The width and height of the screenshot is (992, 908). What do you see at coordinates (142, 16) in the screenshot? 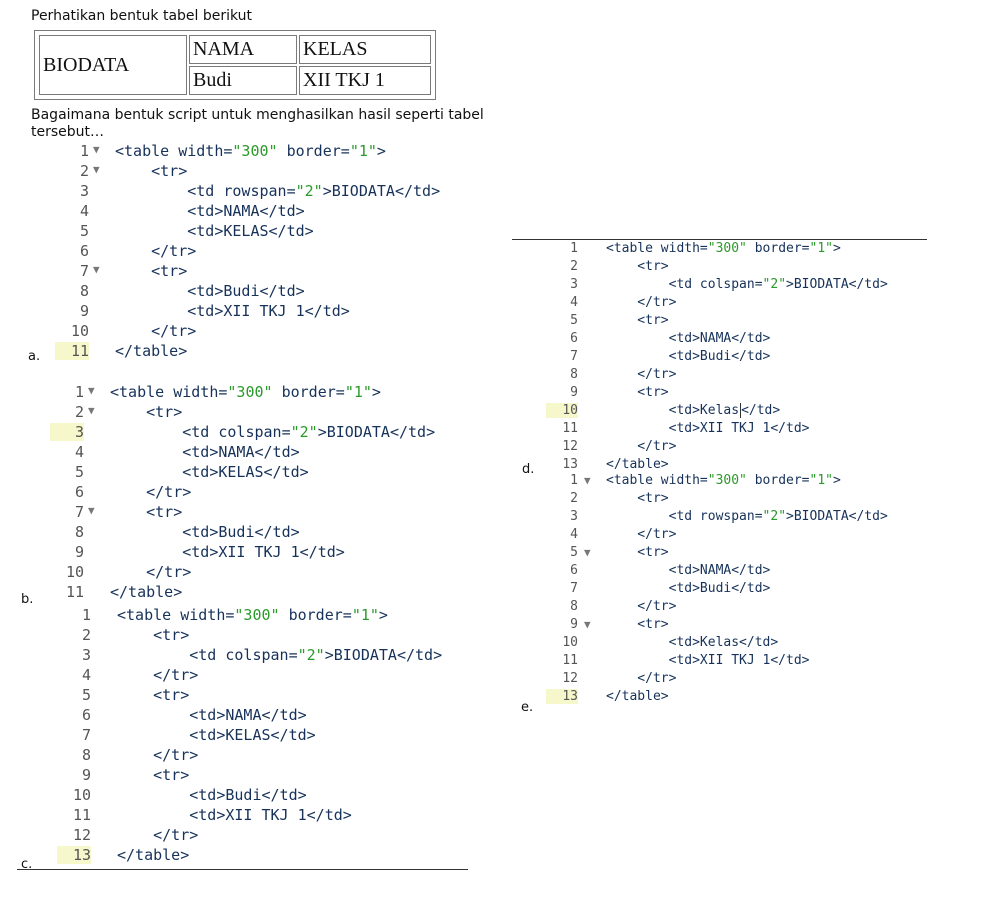
I see `question-title: Perhatikan bentuk tabel berikut` at bounding box center [142, 16].